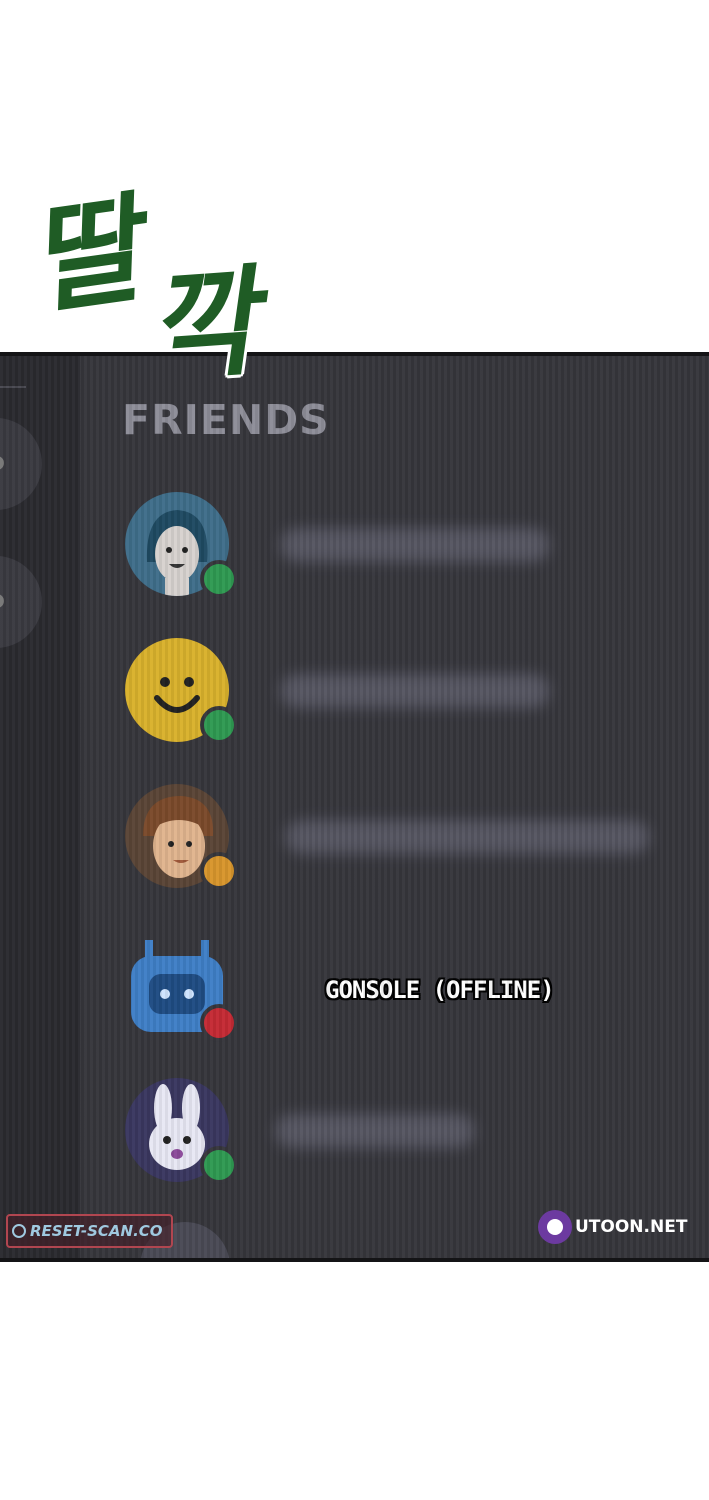  I want to click on utoon-logo-icon, so click(555, 1227).